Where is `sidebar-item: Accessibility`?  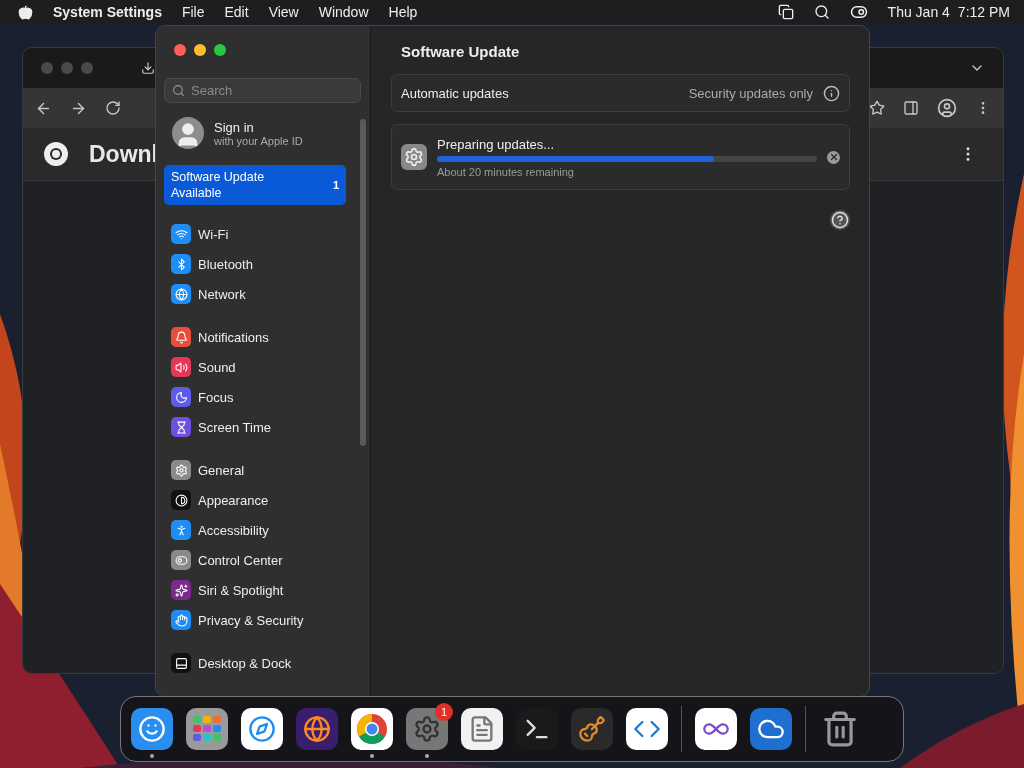
sidebar-item: Accessibility is located at coordinates (255, 530).